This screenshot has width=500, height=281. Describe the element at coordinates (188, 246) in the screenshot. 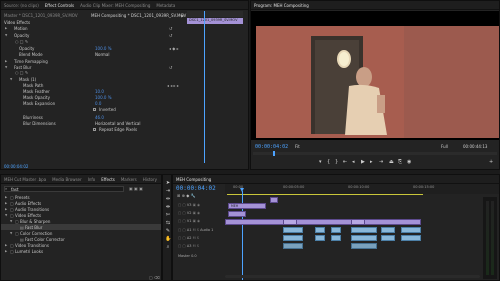

I see `track-a3-header: ▢ ▢ A3 M S` at that location.